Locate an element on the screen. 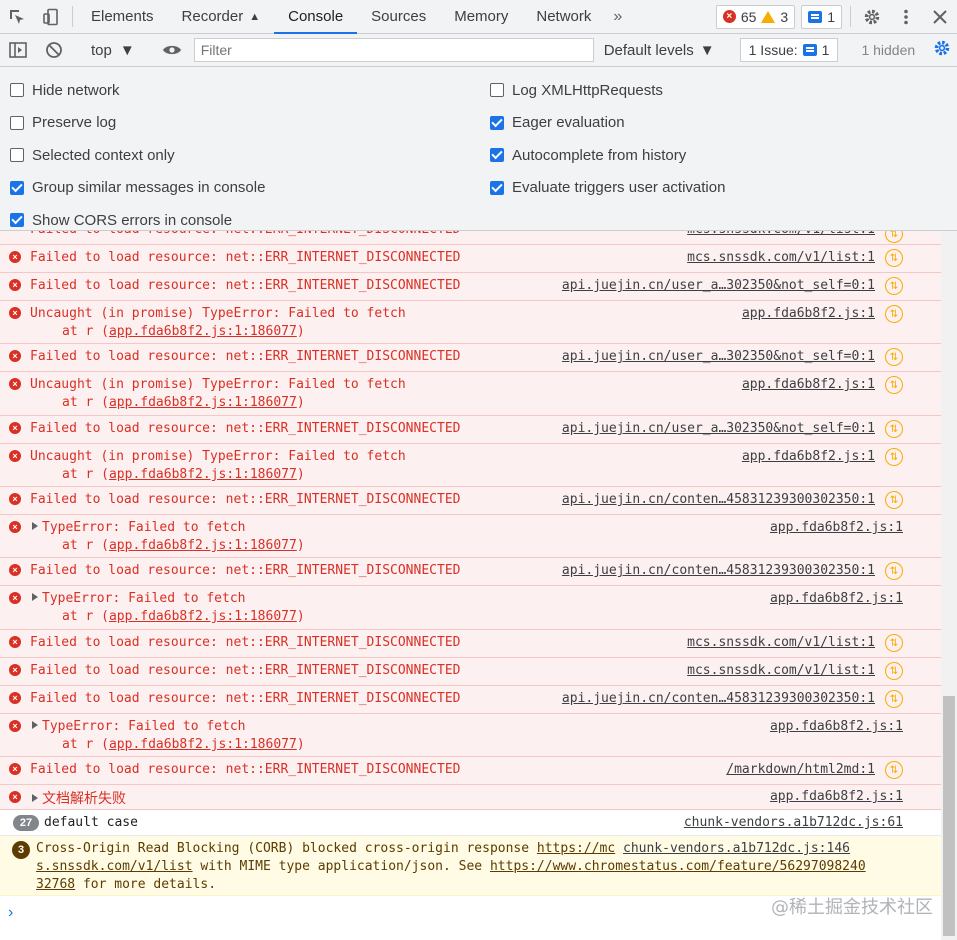 Image resolution: width=957 pixels, height=940 pixels. setting-log-xhr: Log XMLHttpRequests is located at coordinates (607, 90).